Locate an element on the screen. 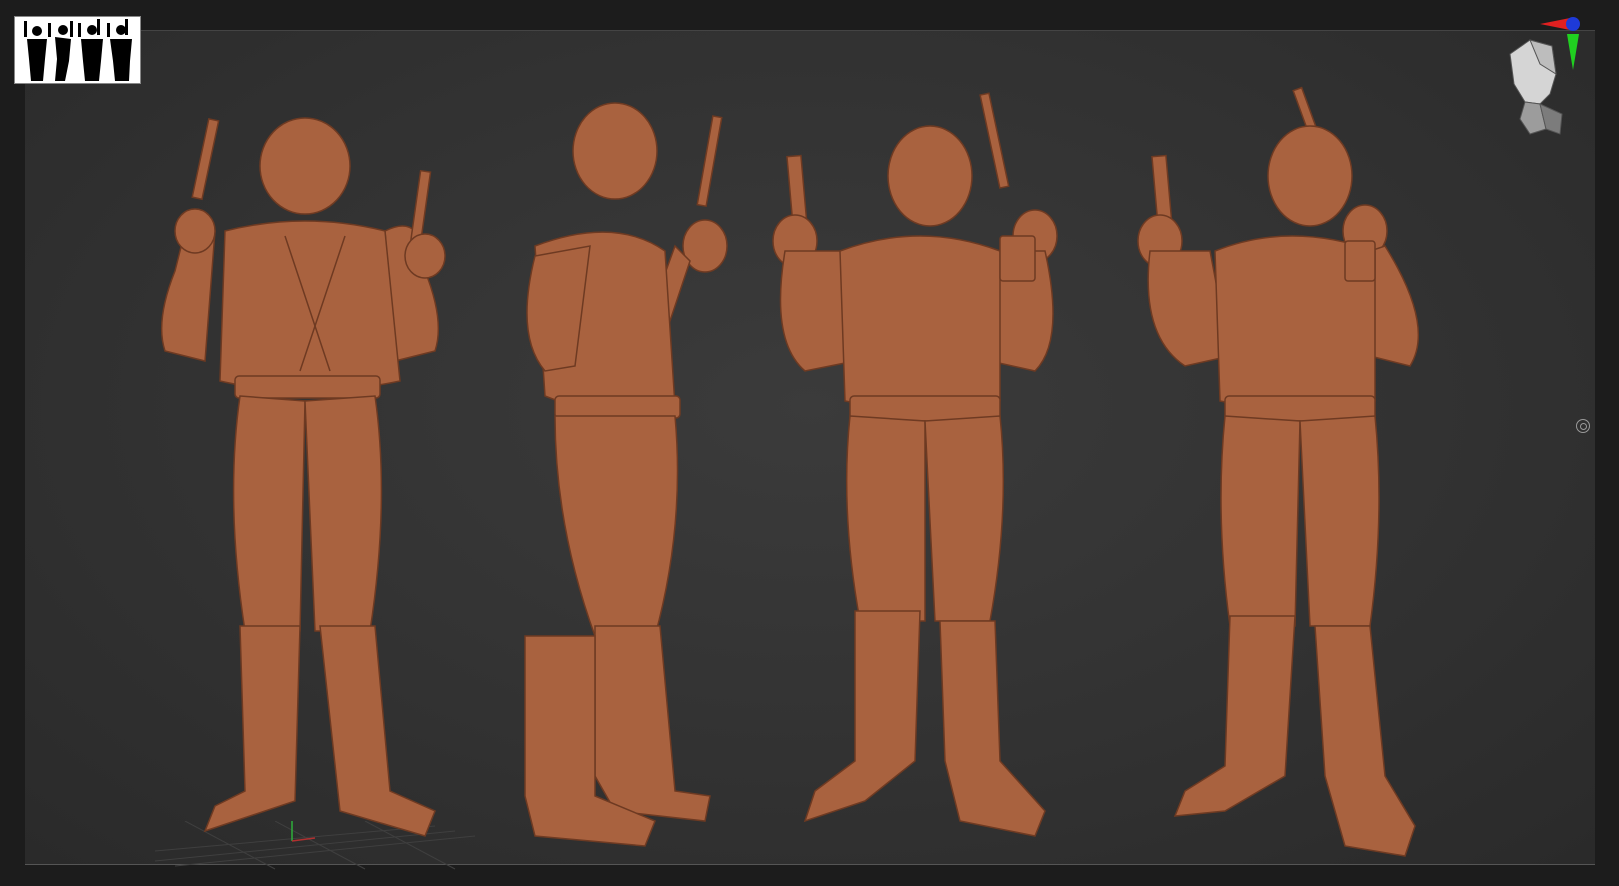 The image size is (1619, 886). figure-side-view is located at coordinates (625, 471).